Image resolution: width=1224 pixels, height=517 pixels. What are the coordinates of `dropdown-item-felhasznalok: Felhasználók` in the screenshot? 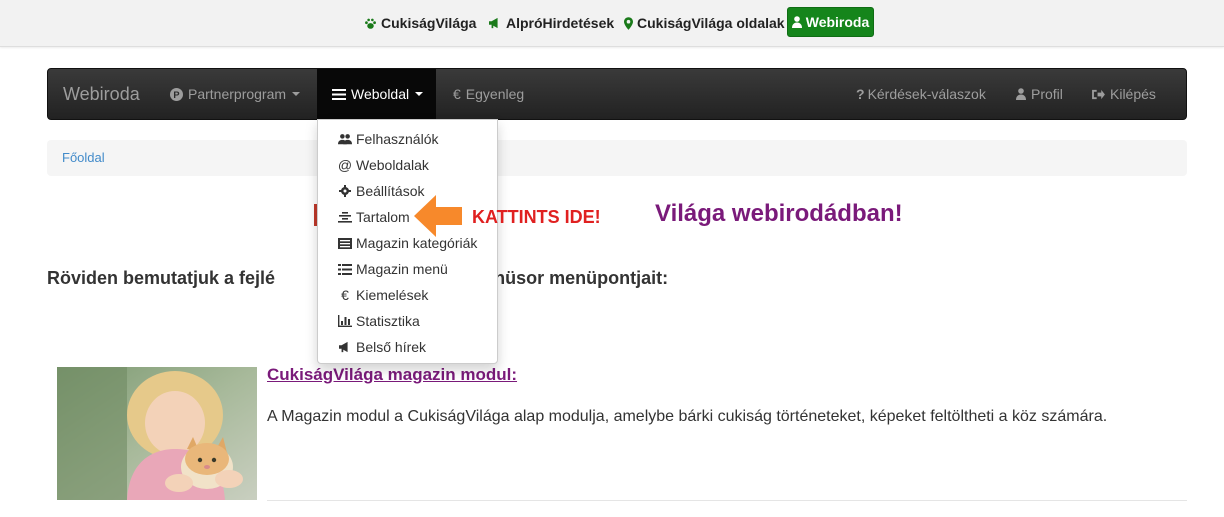 It's located at (388, 139).